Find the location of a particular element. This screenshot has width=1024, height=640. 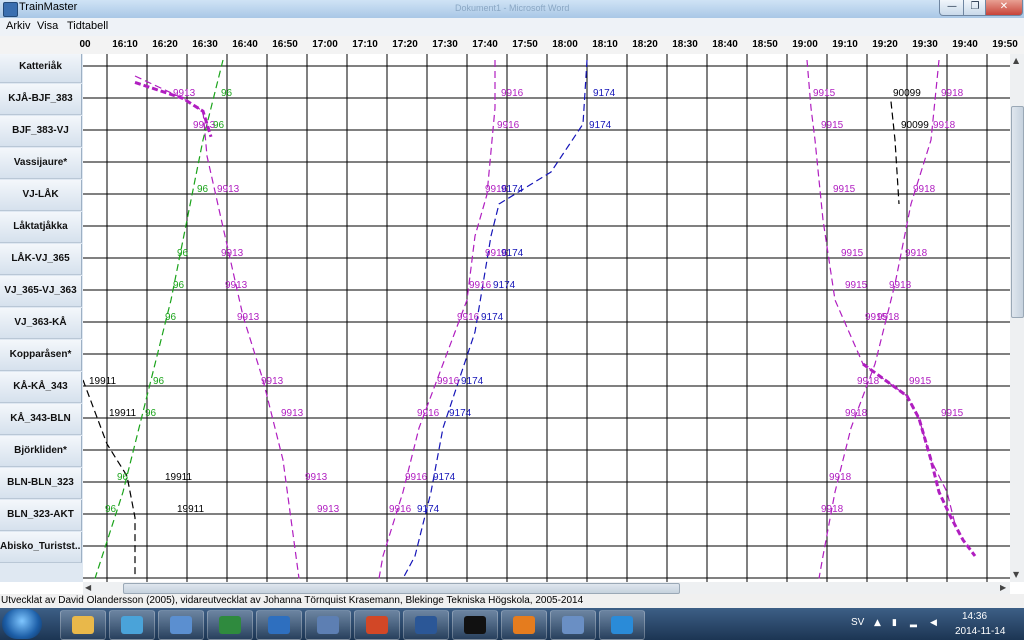

taskbar-network-app is located at coordinates (132, 625).